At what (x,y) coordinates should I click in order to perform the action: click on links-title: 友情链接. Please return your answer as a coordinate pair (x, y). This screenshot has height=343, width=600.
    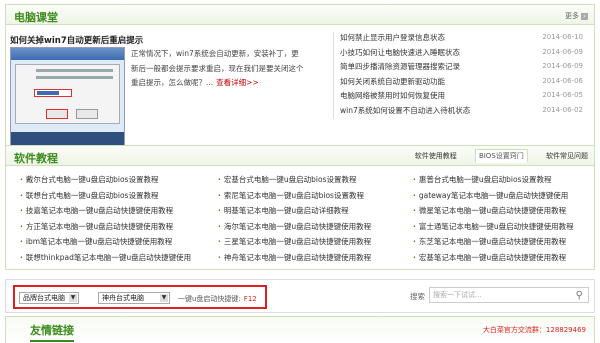
    Looking at the image, I should click on (52, 332).